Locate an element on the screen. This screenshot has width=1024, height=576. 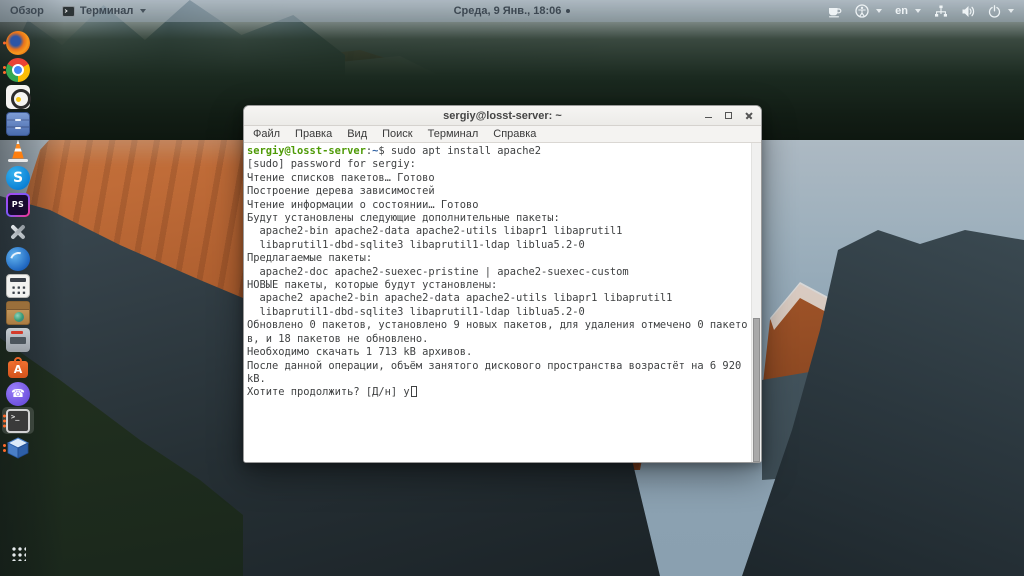
dock-item-viber is located at coordinates (18, 393).